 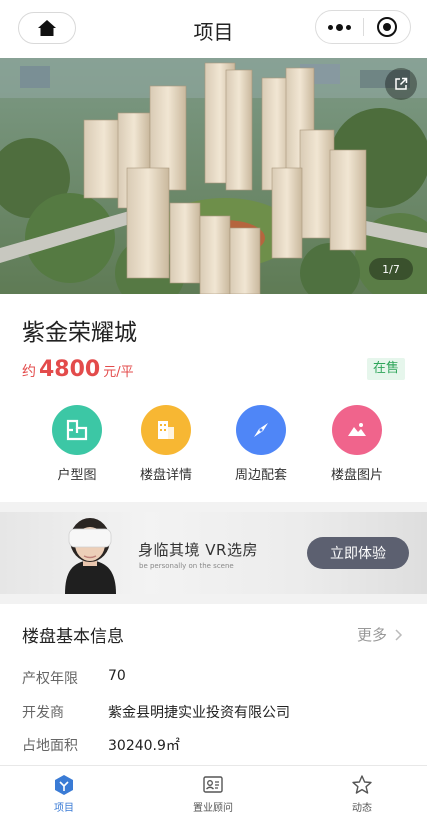 I want to click on info-key: 产权年限, so click(x=50, y=679).